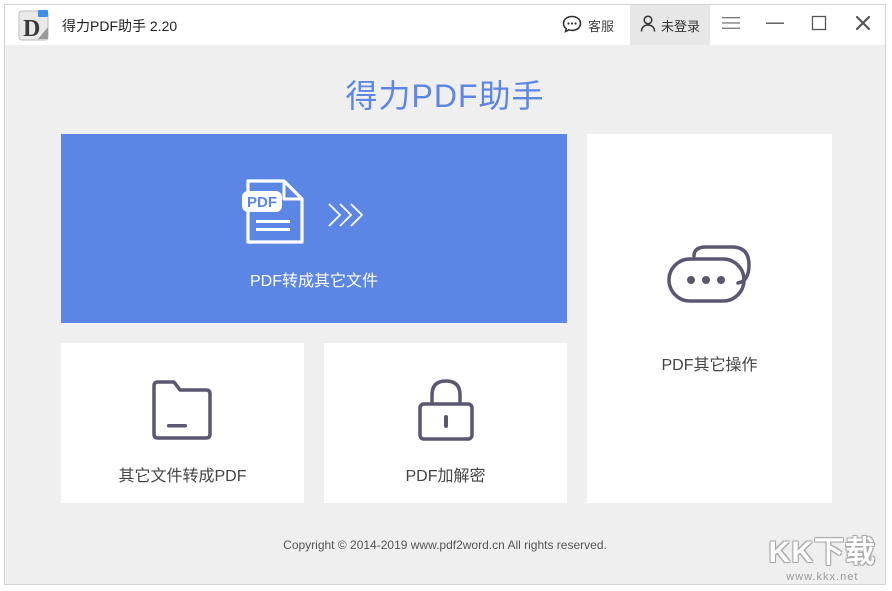 Image resolution: width=892 pixels, height=591 pixels. I want to click on close-button, so click(863, 25).